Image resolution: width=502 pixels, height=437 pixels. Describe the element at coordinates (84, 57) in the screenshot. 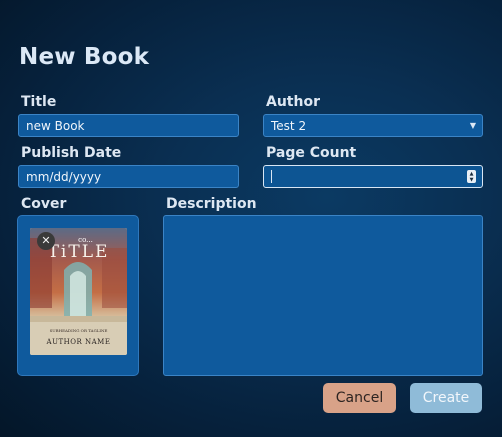

I see `page-title: New Book` at that location.